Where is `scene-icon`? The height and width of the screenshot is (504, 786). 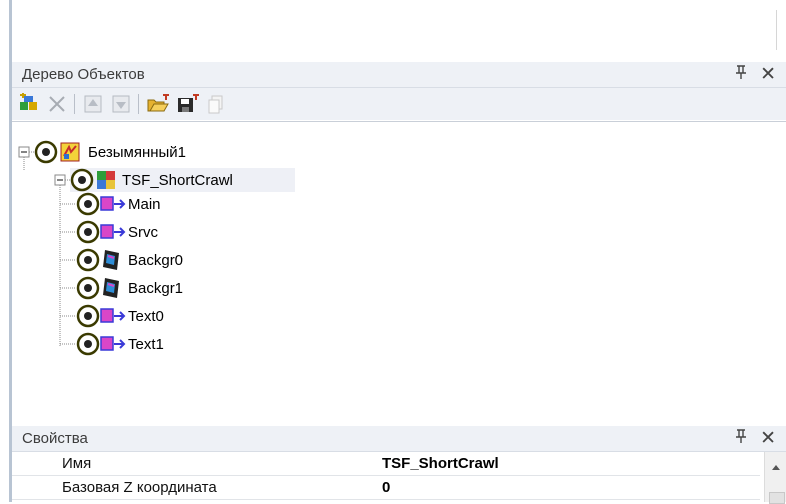
scene-icon is located at coordinates (70, 154).